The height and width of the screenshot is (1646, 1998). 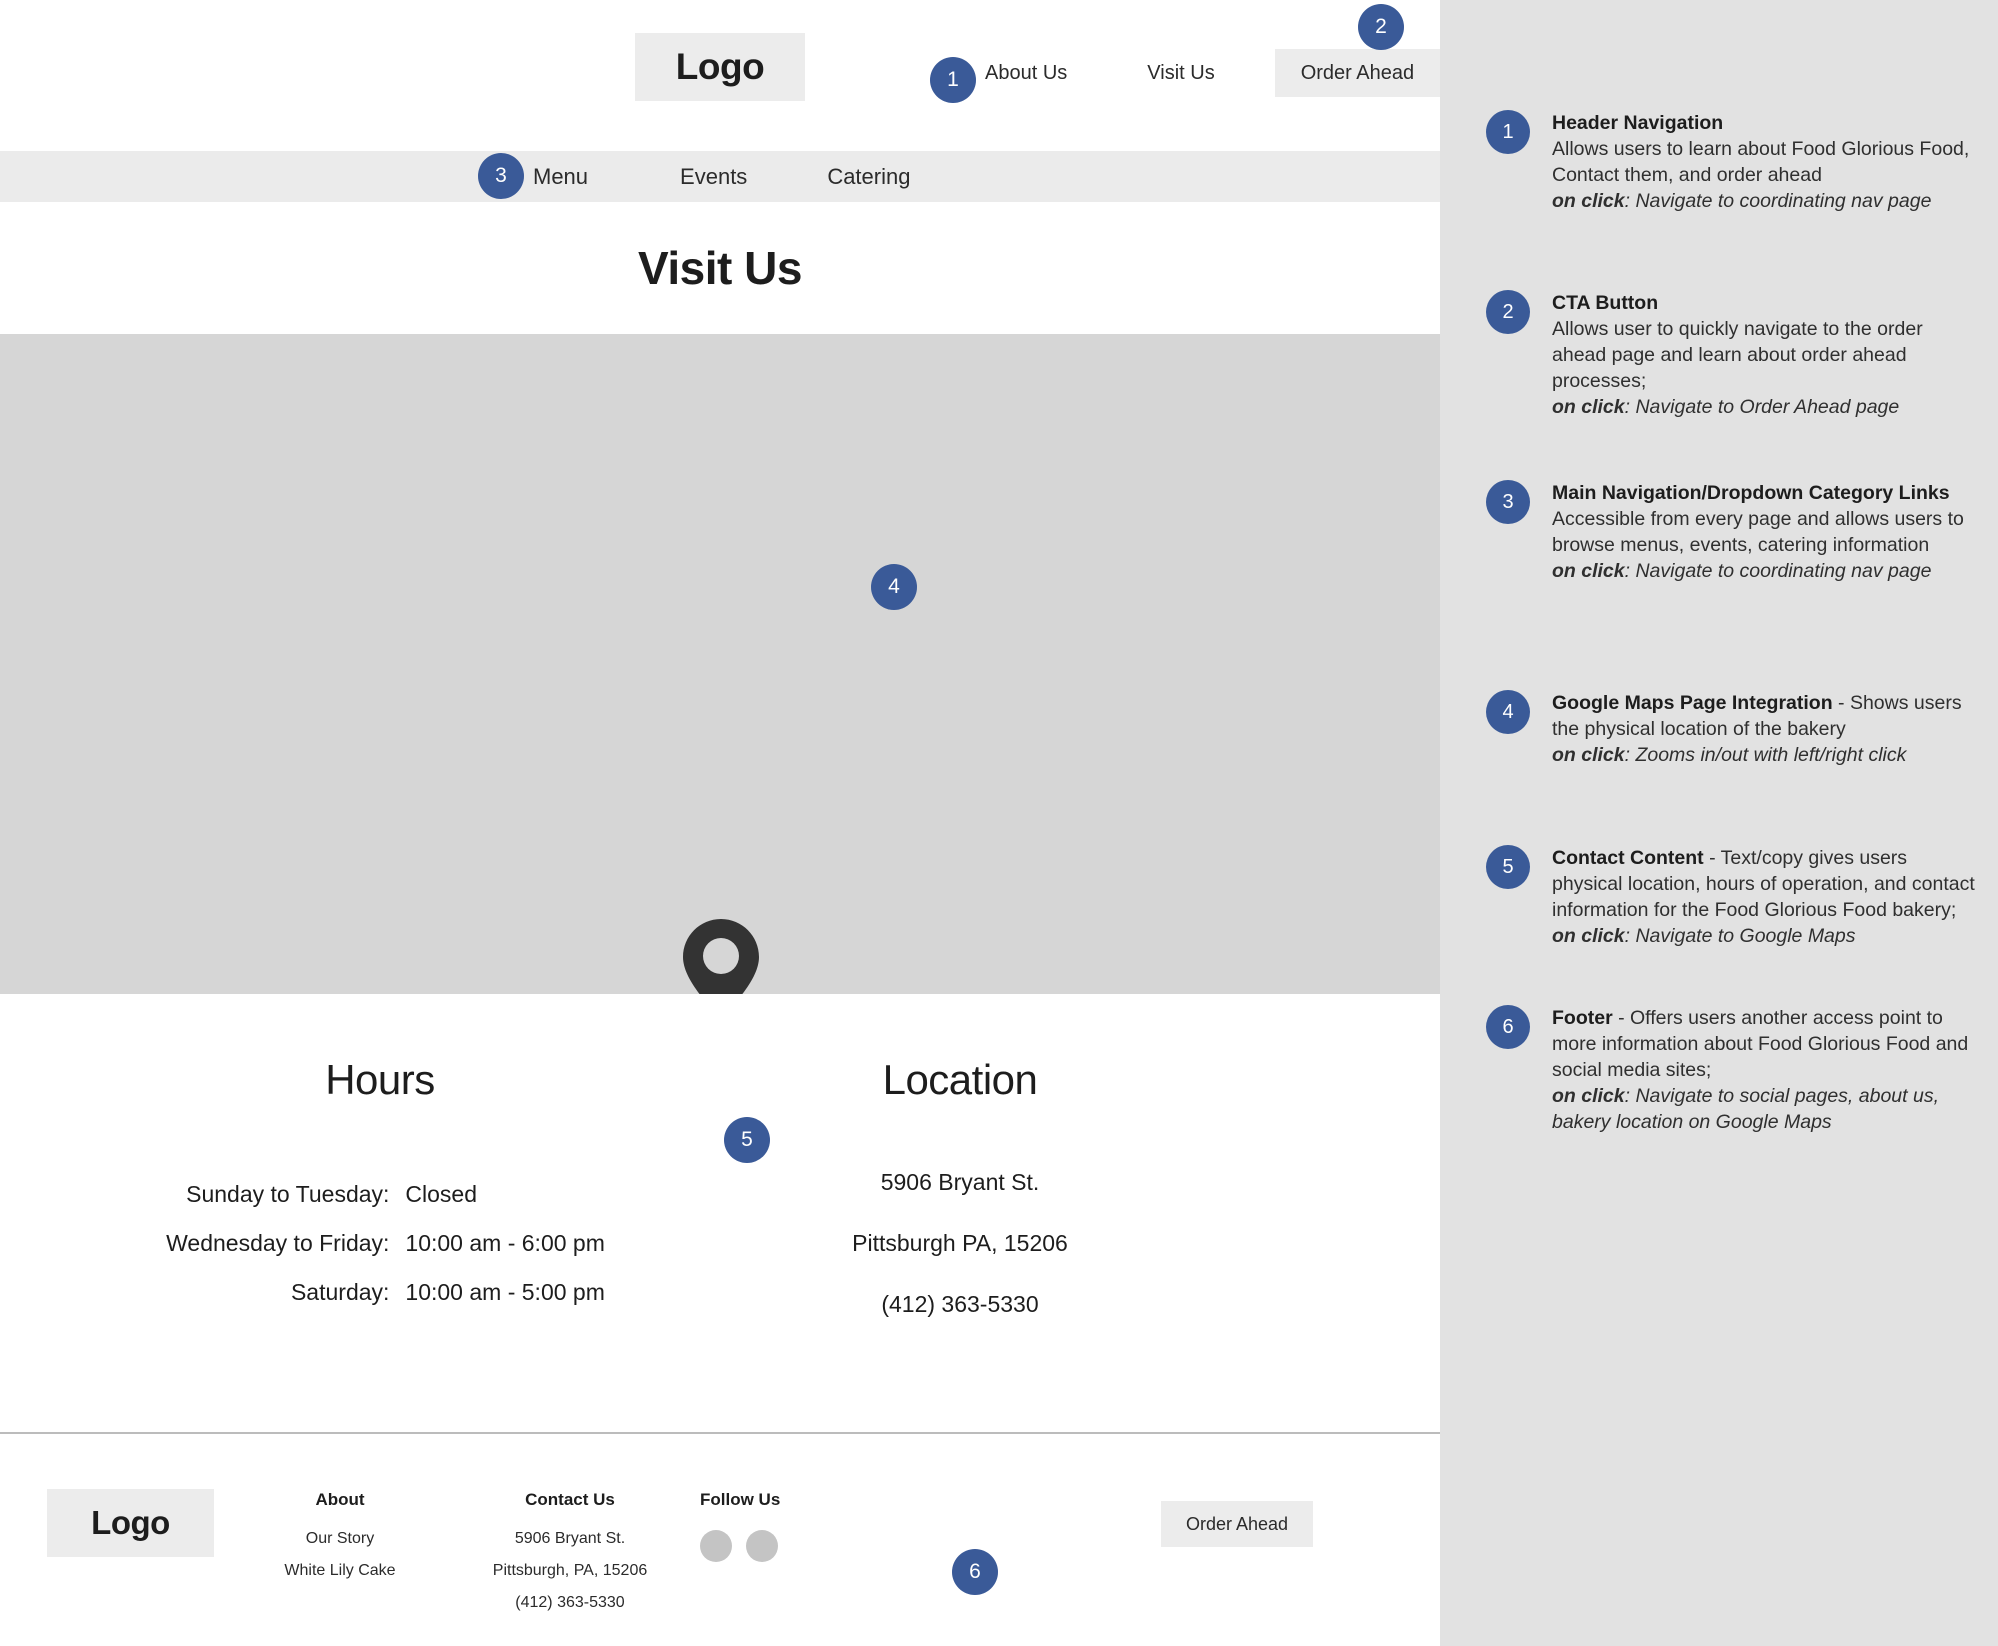 What do you see at coordinates (894, 587) in the screenshot?
I see `callout-badge-4: 4` at bounding box center [894, 587].